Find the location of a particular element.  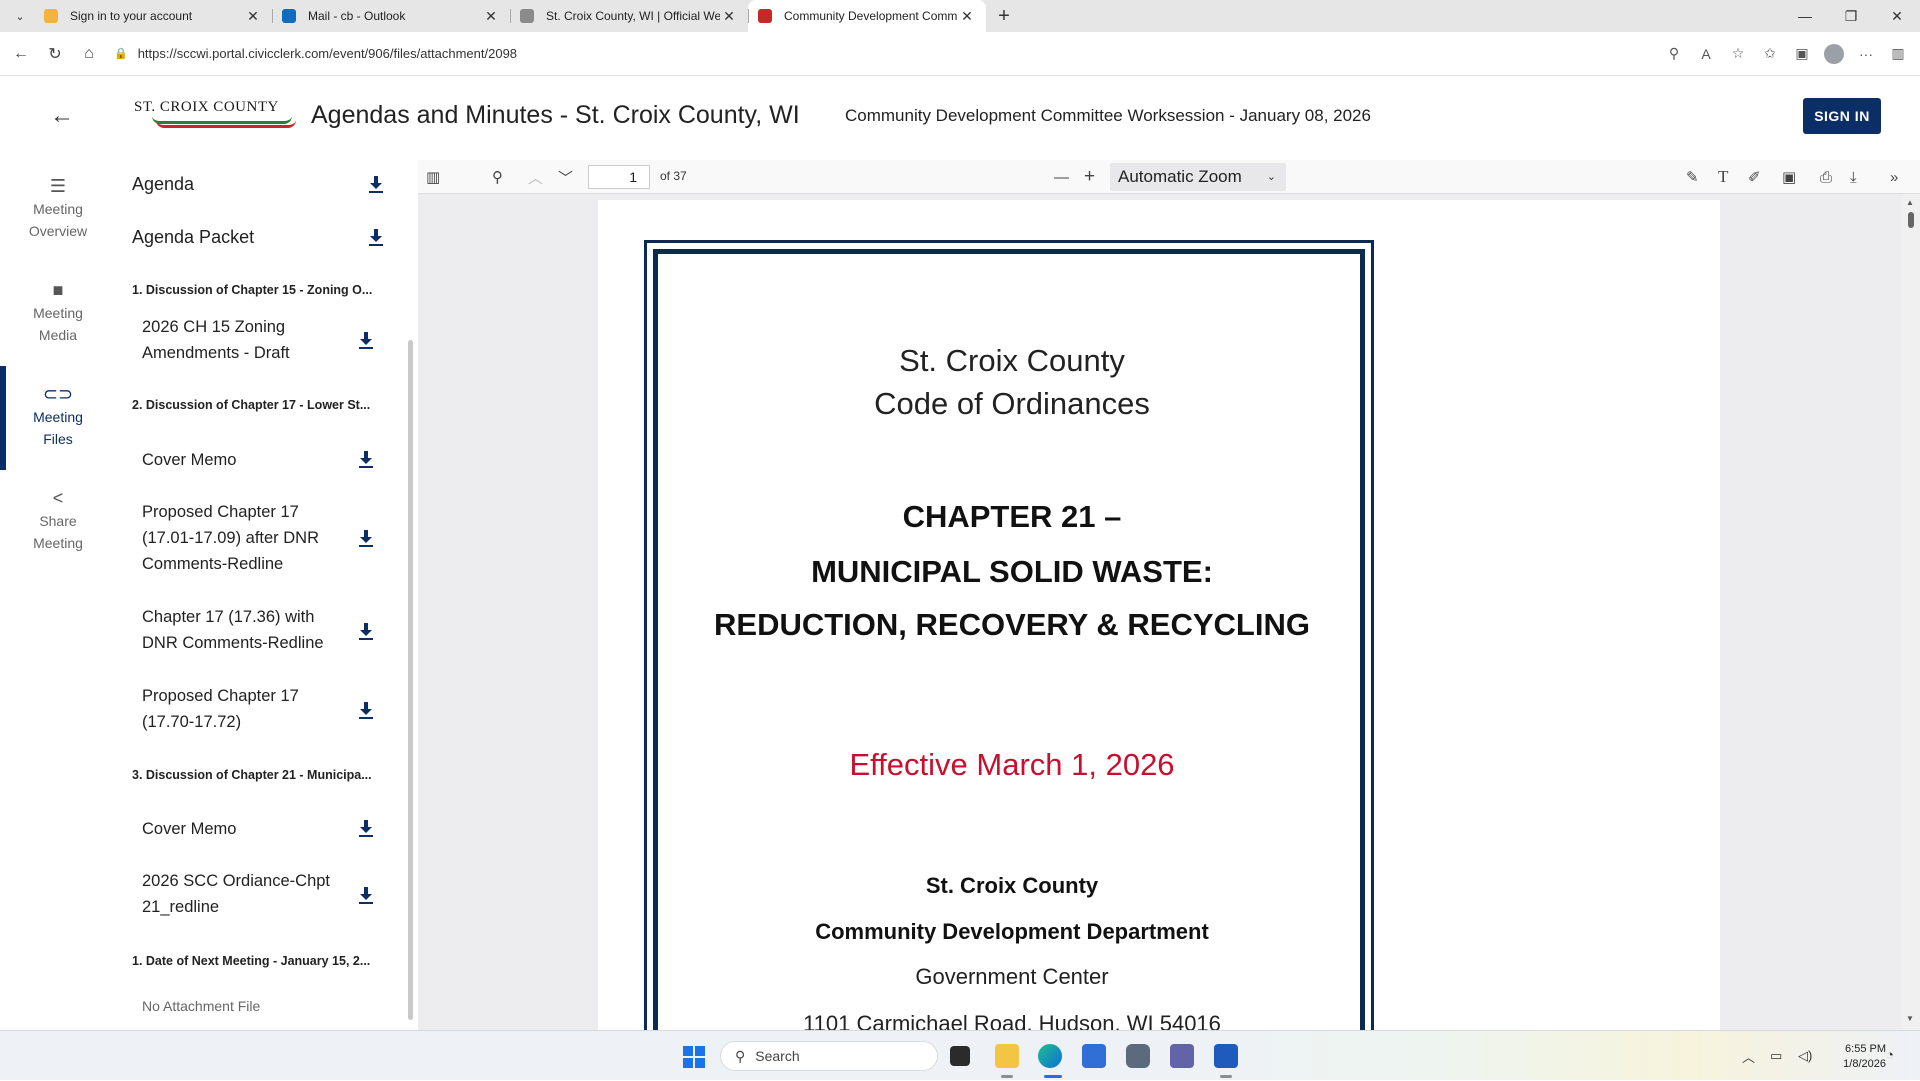

network-icon: ▭ is located at coordinates (1776, 1056).